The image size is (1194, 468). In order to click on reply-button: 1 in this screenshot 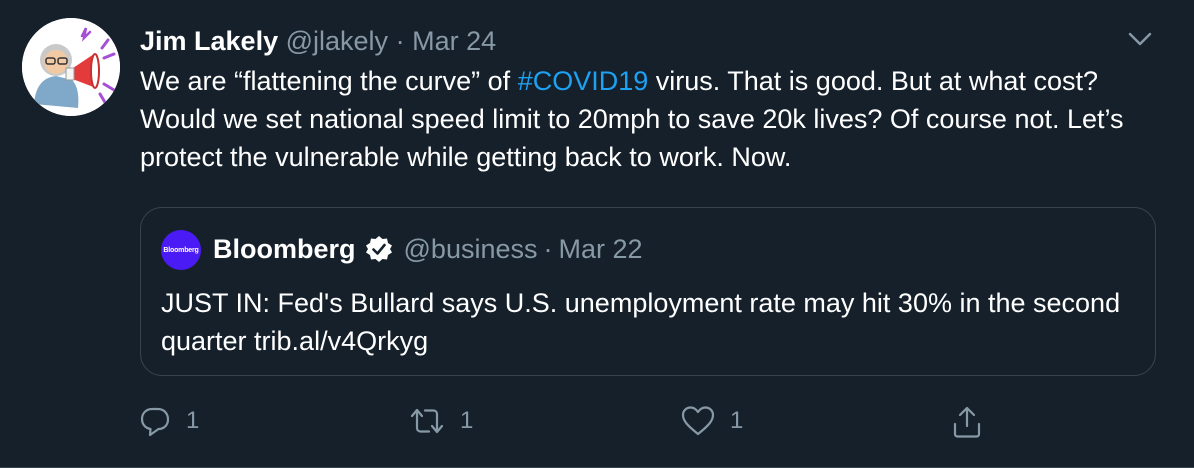, I will do `click(168, 421)`.